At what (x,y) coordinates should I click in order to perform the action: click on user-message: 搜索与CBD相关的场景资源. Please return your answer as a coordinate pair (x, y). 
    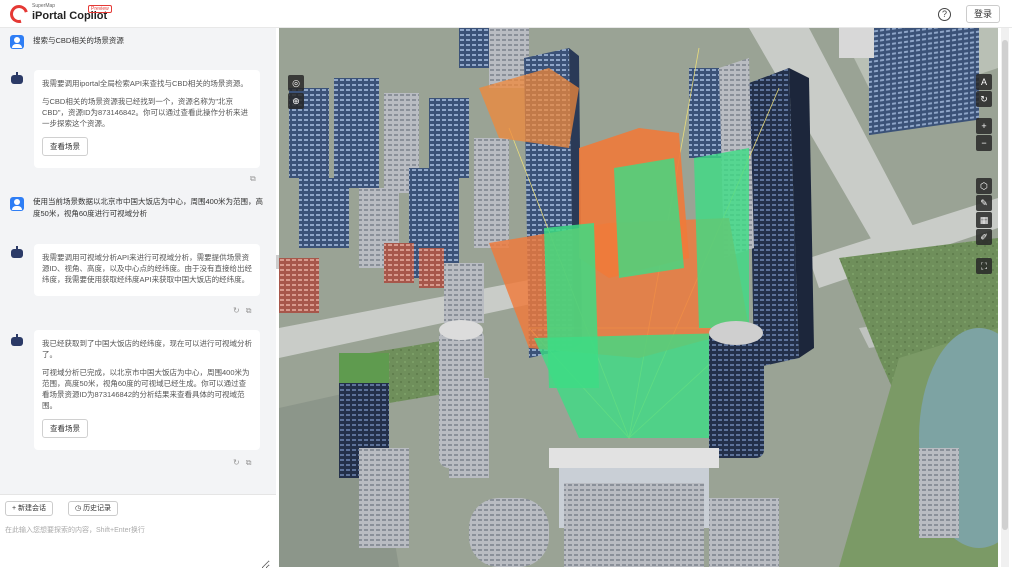
    Looking at the image, I should click on (78, 40).